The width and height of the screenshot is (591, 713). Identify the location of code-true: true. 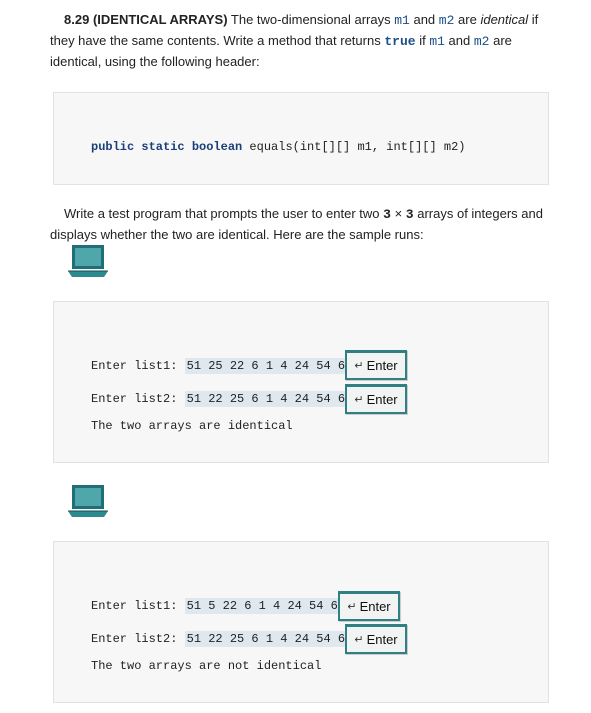
(400, 41).